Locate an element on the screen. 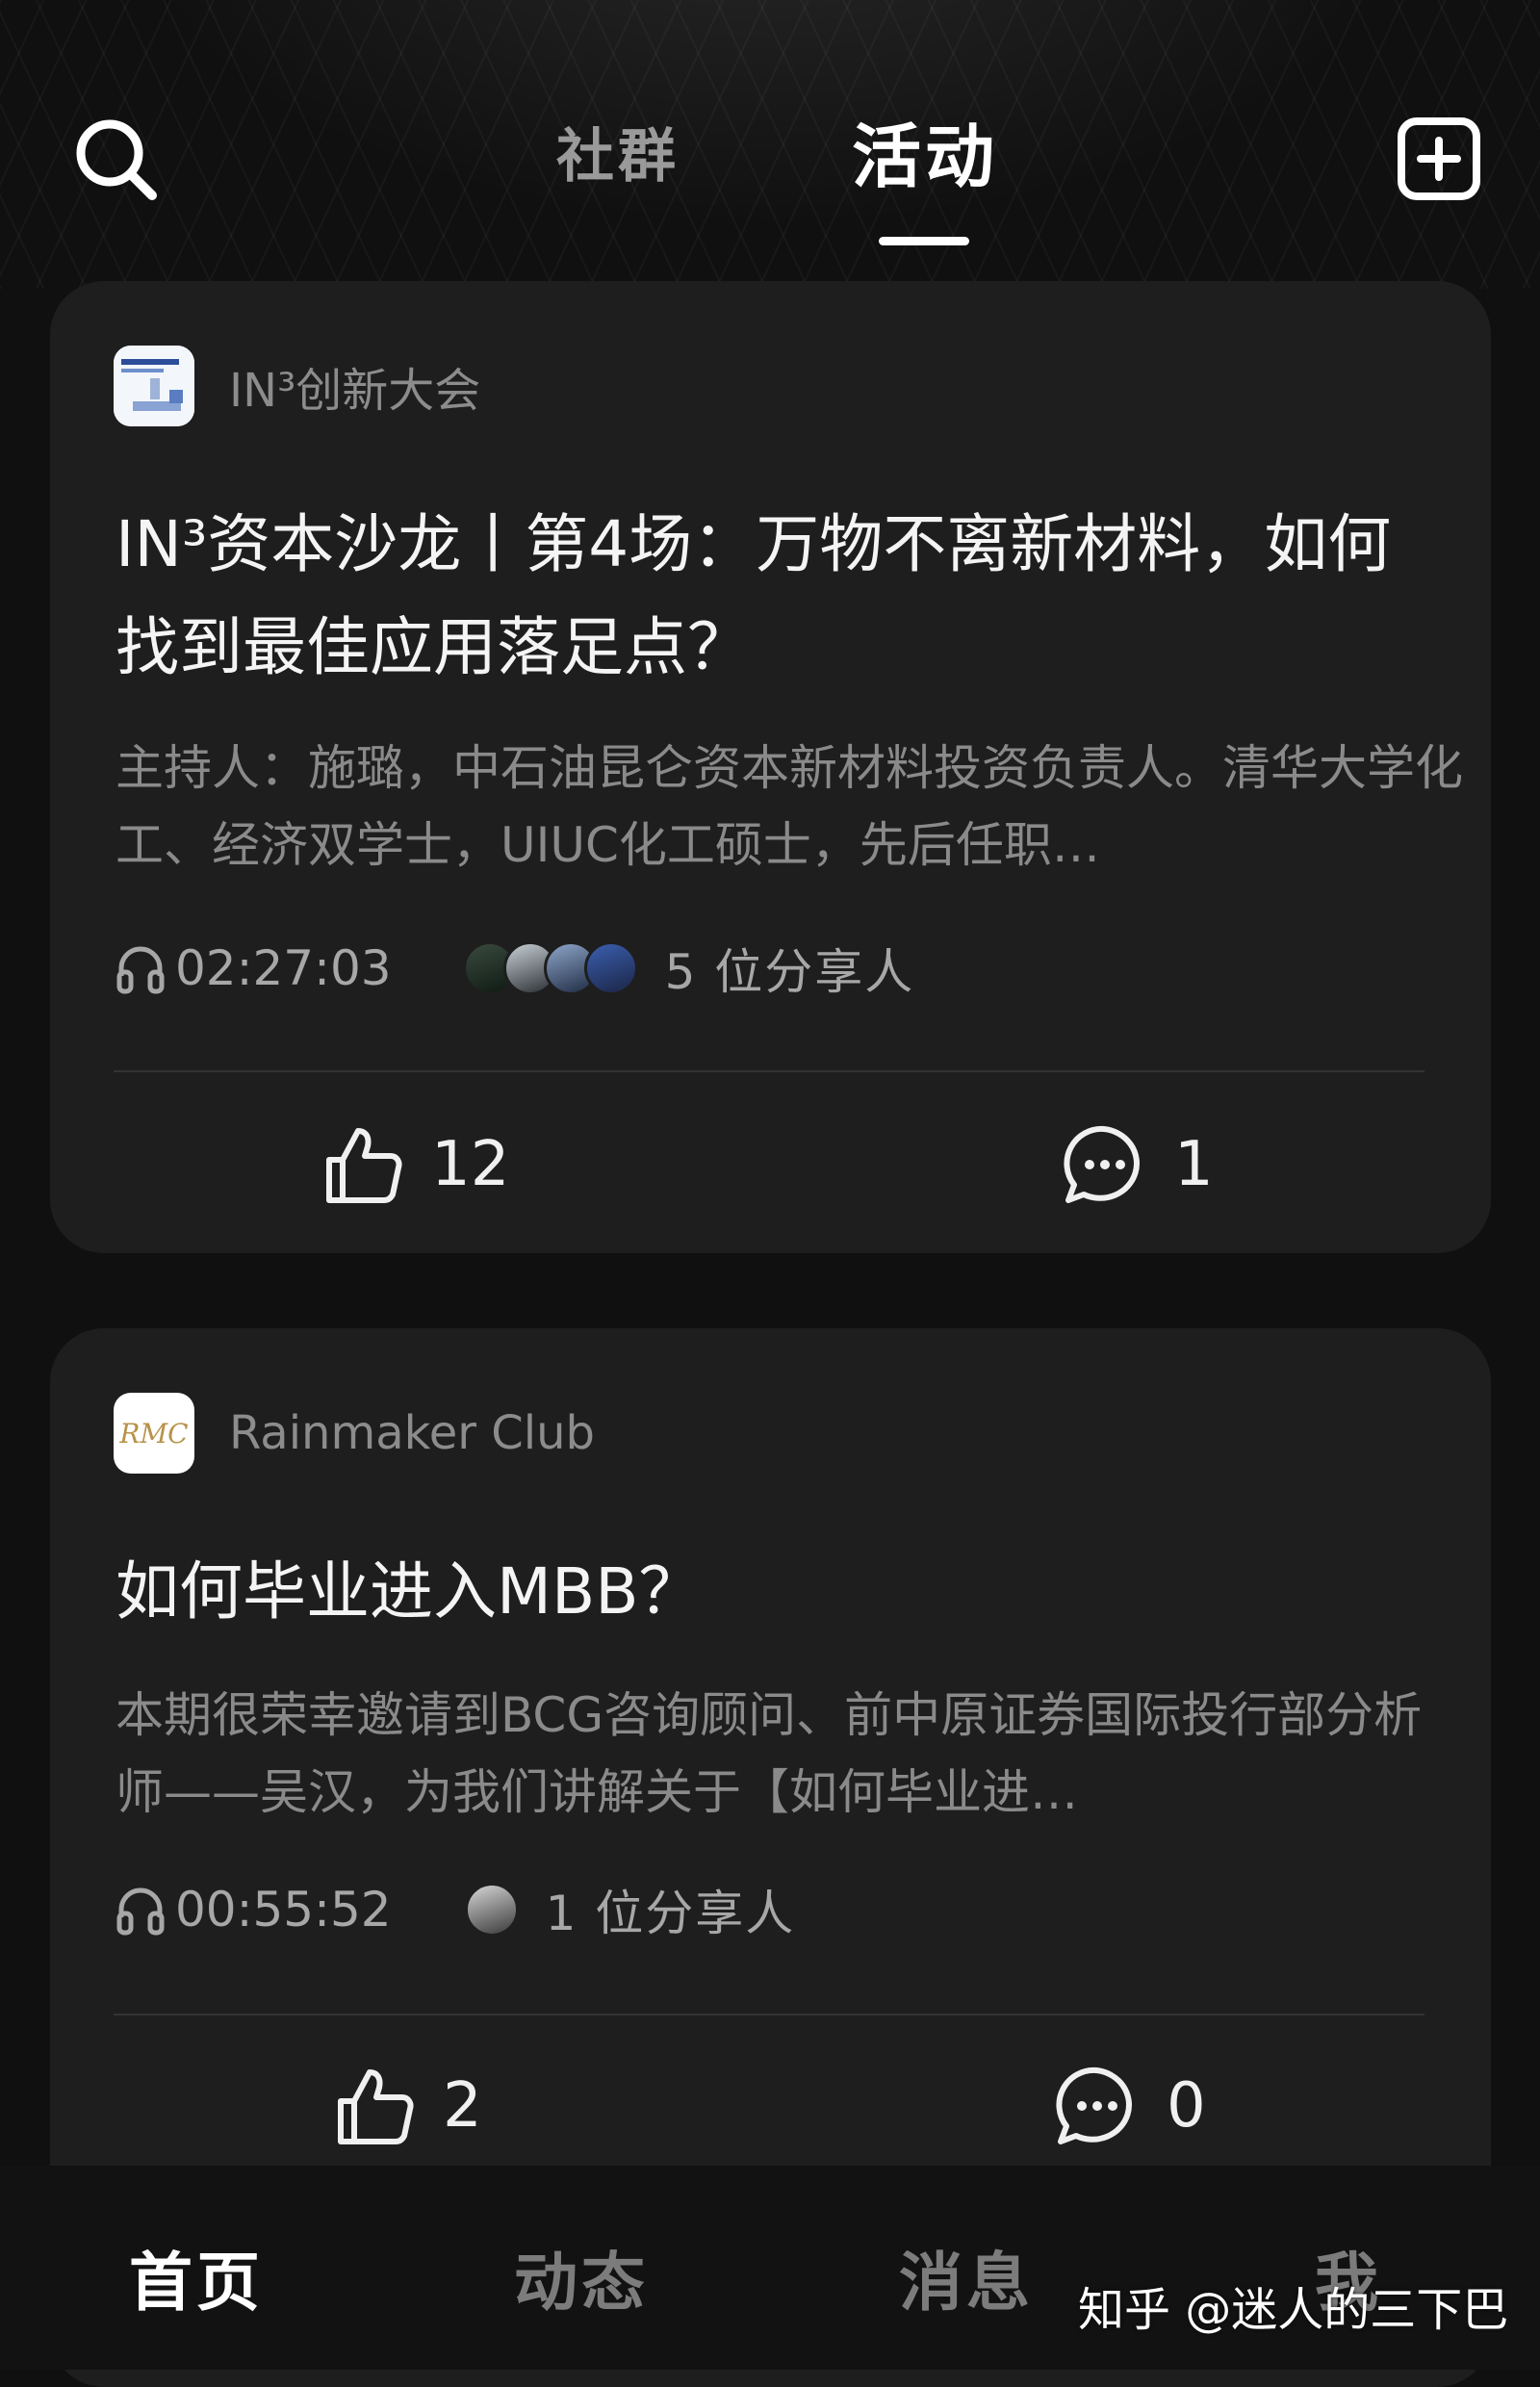 This screenshot has width=1540, height=2387. club-logo: RMC is located at coordinates (154, 1433).